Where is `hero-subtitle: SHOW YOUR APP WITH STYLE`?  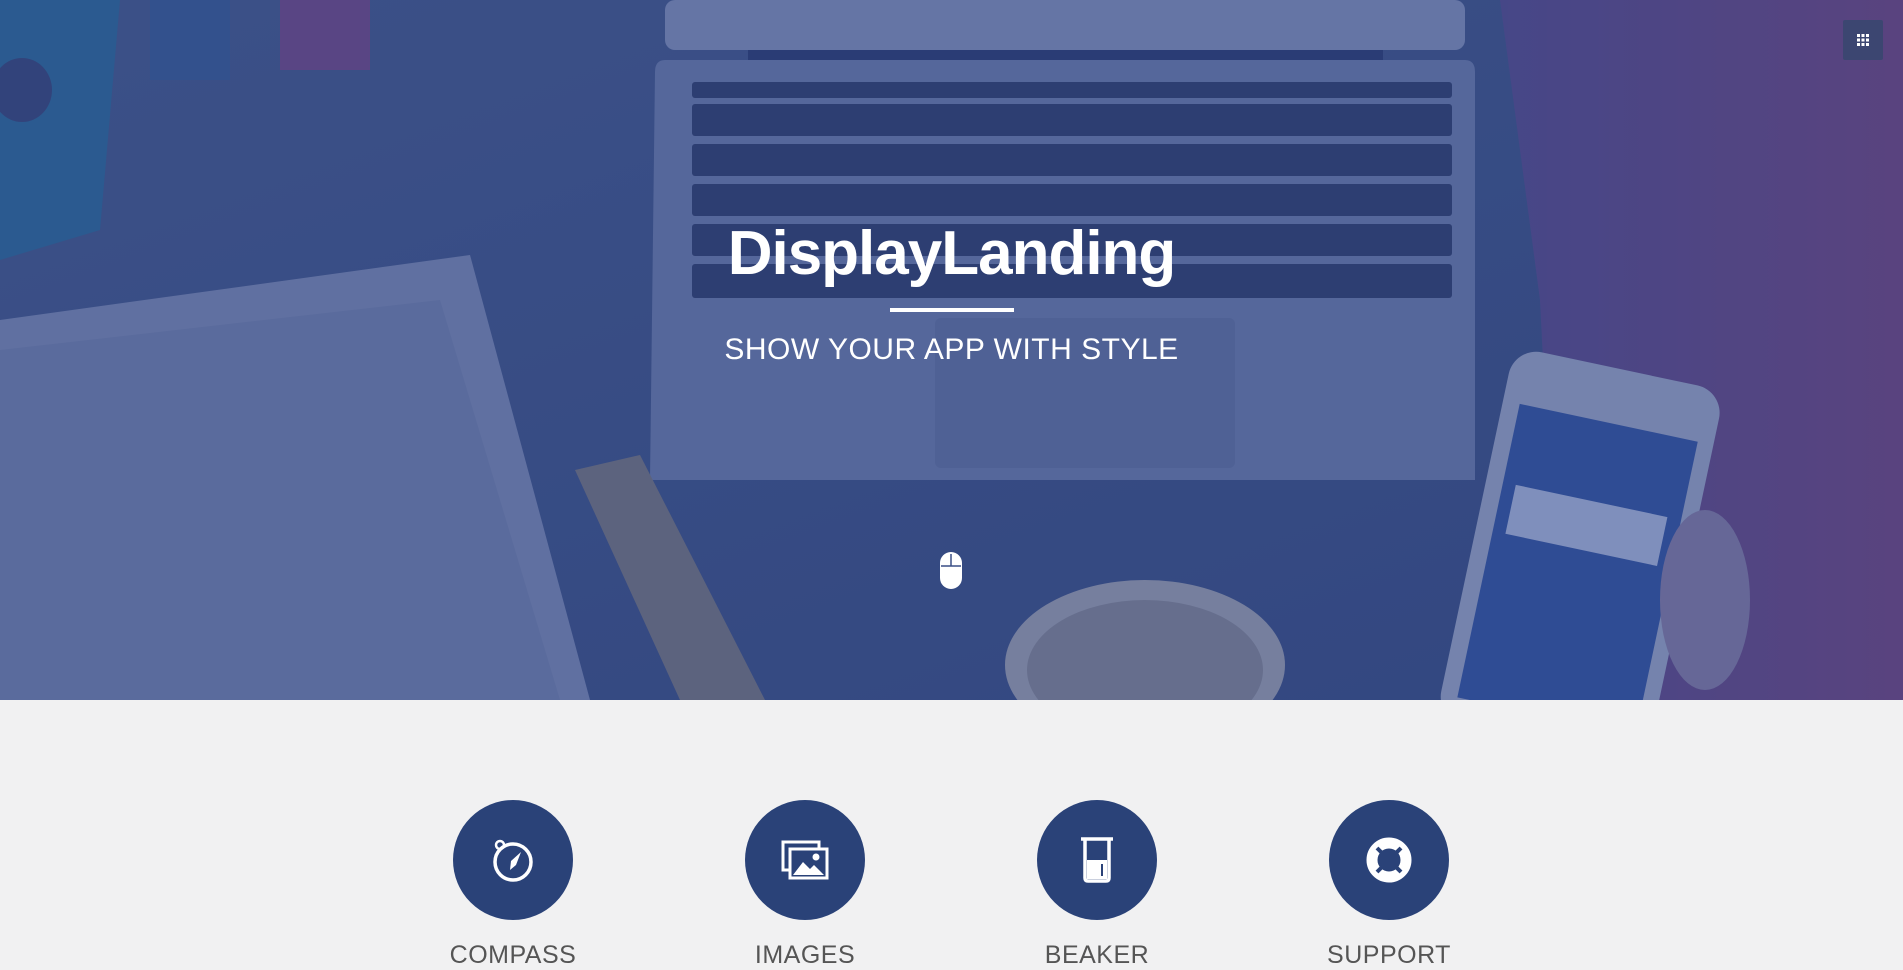 hero-subtitle: SHOW YOUR APP WITH STYLE is located at coordinates (951, 349).